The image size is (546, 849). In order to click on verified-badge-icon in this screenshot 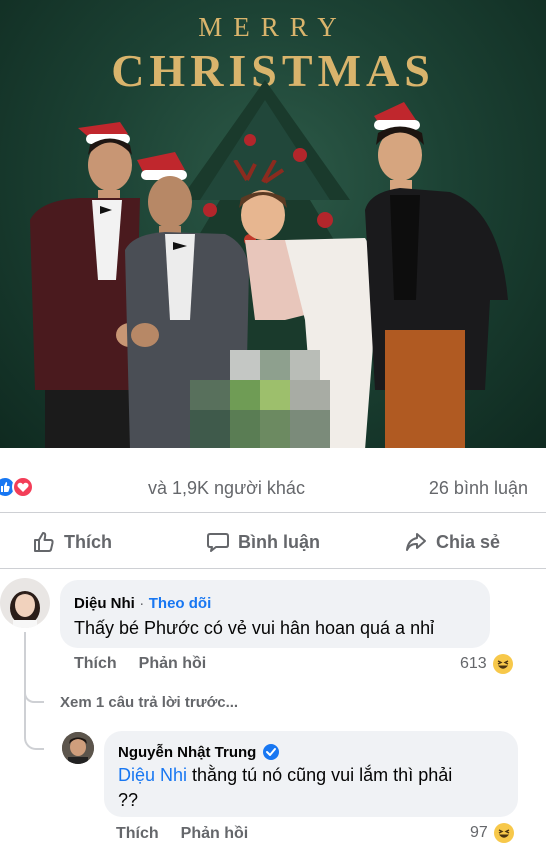, I will do `click(271, 752)`.